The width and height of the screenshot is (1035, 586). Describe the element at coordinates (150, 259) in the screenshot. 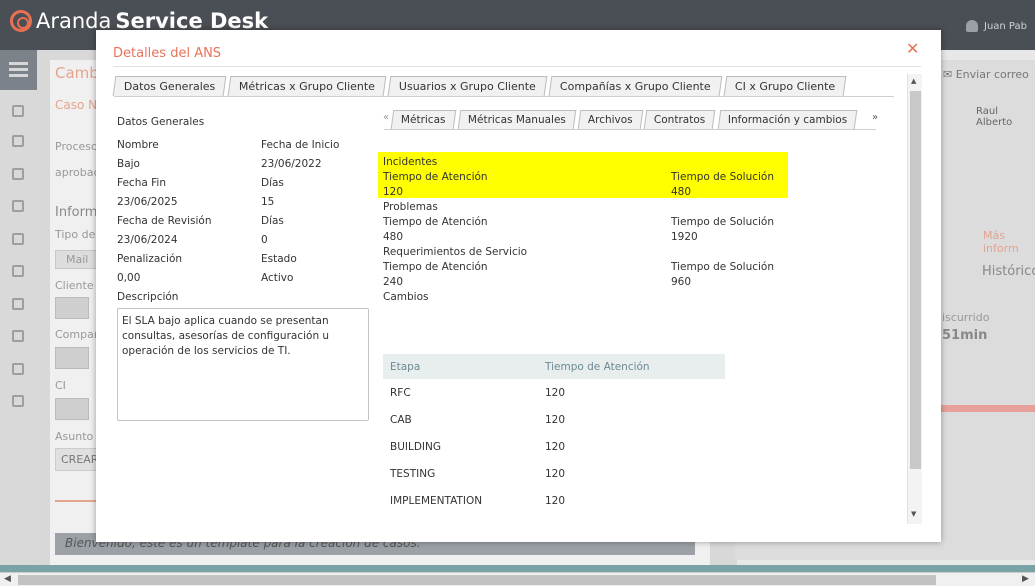

I see `penalizacion-label: Penalización` at that location.